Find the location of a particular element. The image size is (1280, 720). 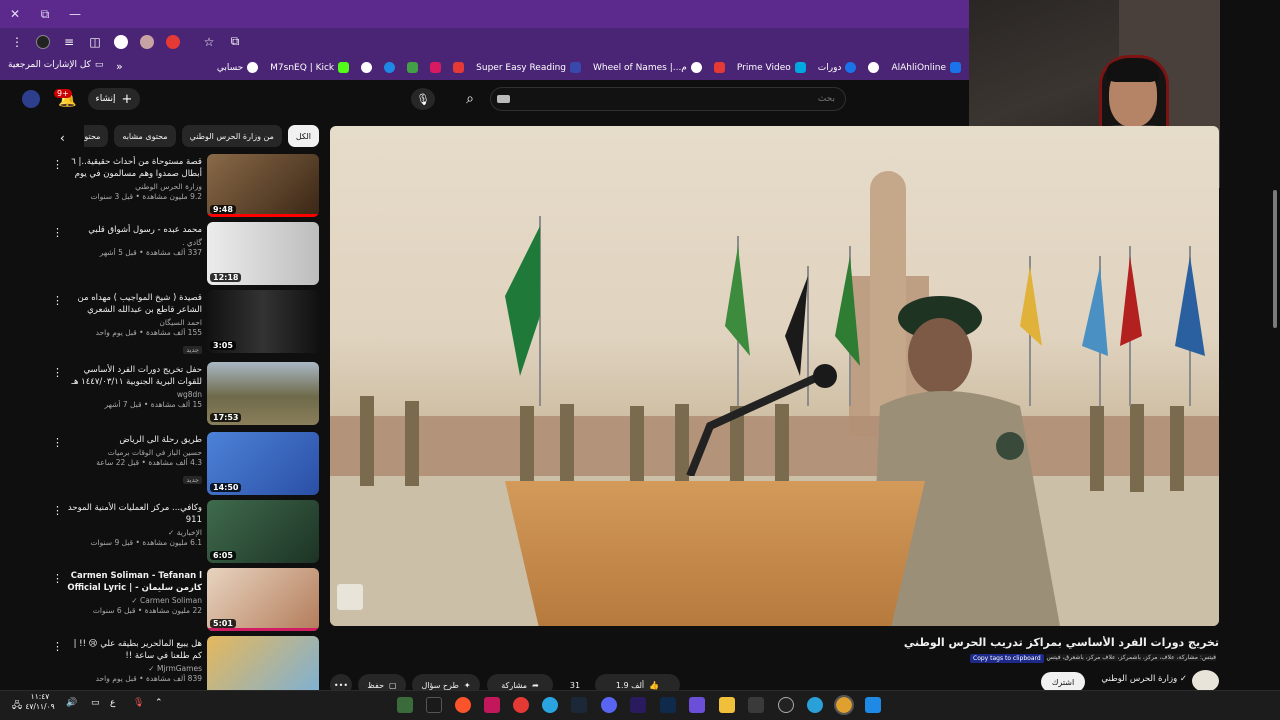

bookmark-item: Super Easy Reading is located at coordinates (528, 67).